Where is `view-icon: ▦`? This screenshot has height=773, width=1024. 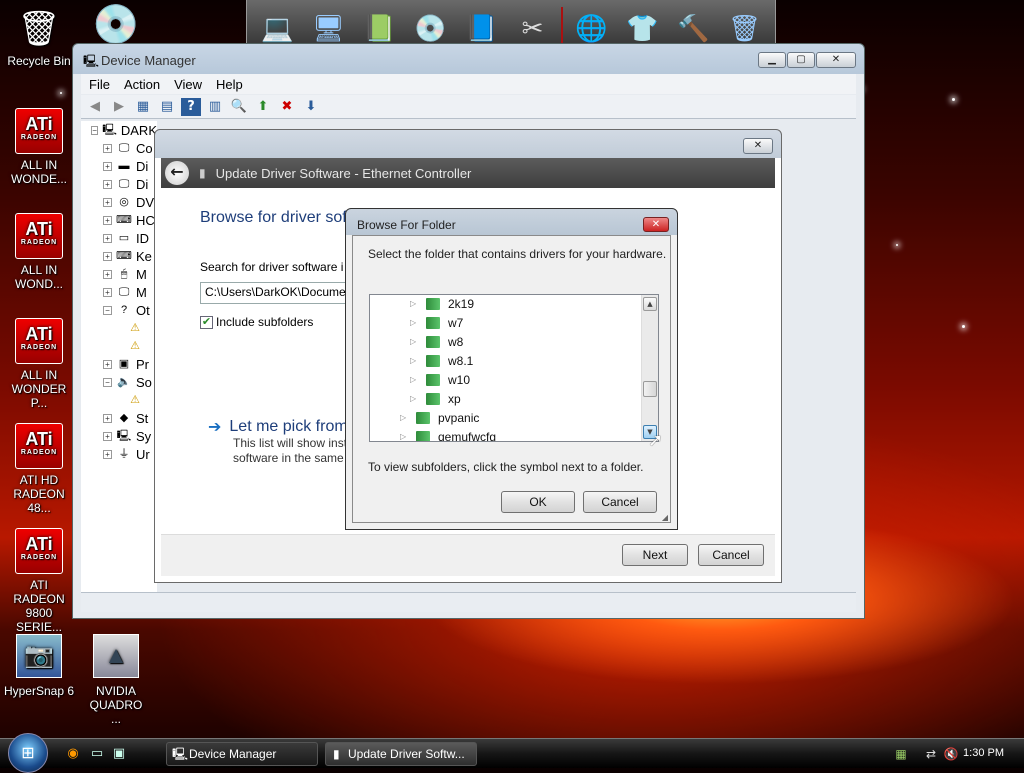
view-icon: ▦ is located at coordinates (143, 107).